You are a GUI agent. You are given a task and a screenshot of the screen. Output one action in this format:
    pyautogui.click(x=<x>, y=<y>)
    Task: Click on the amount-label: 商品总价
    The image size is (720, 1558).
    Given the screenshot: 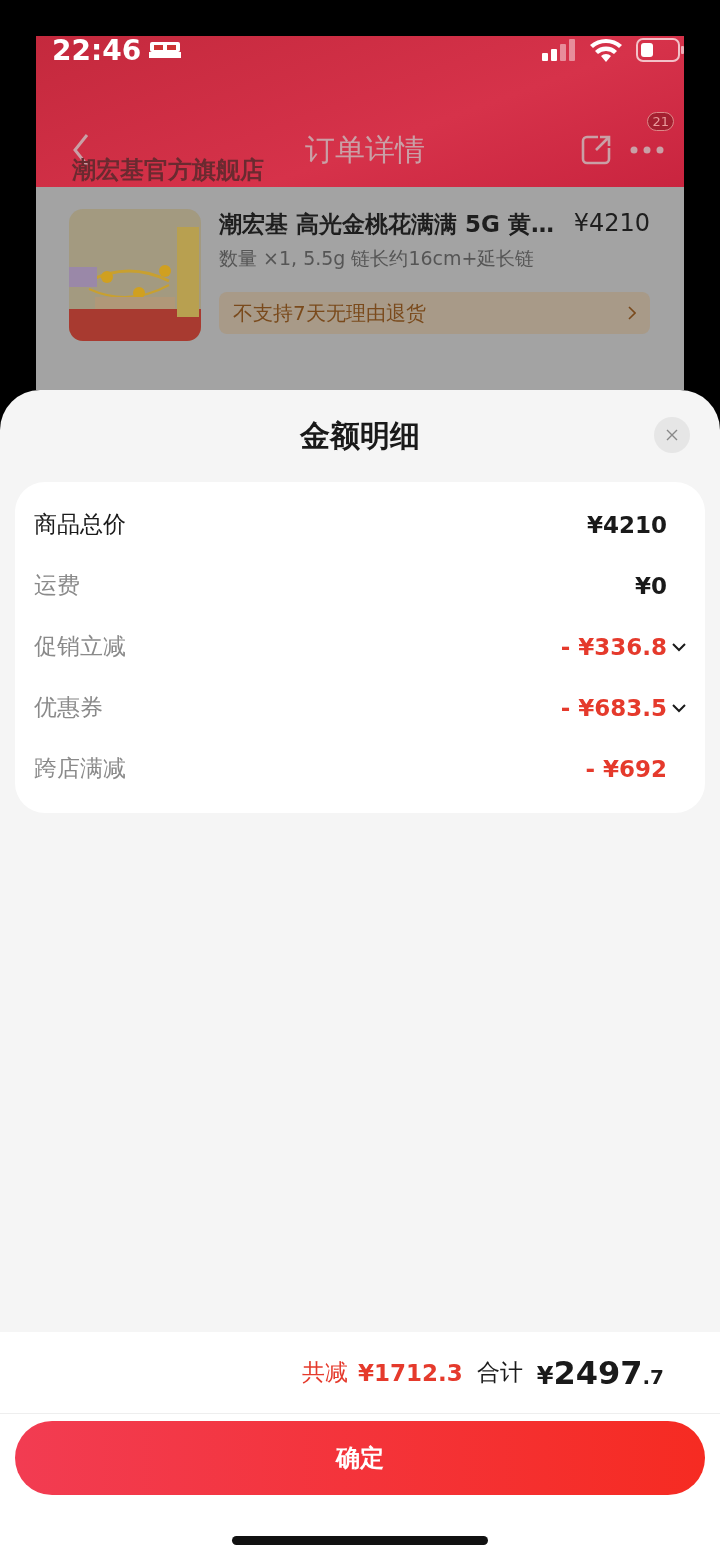 What is the action you would take?
    pyautogui.click(x=80, y=524)
    